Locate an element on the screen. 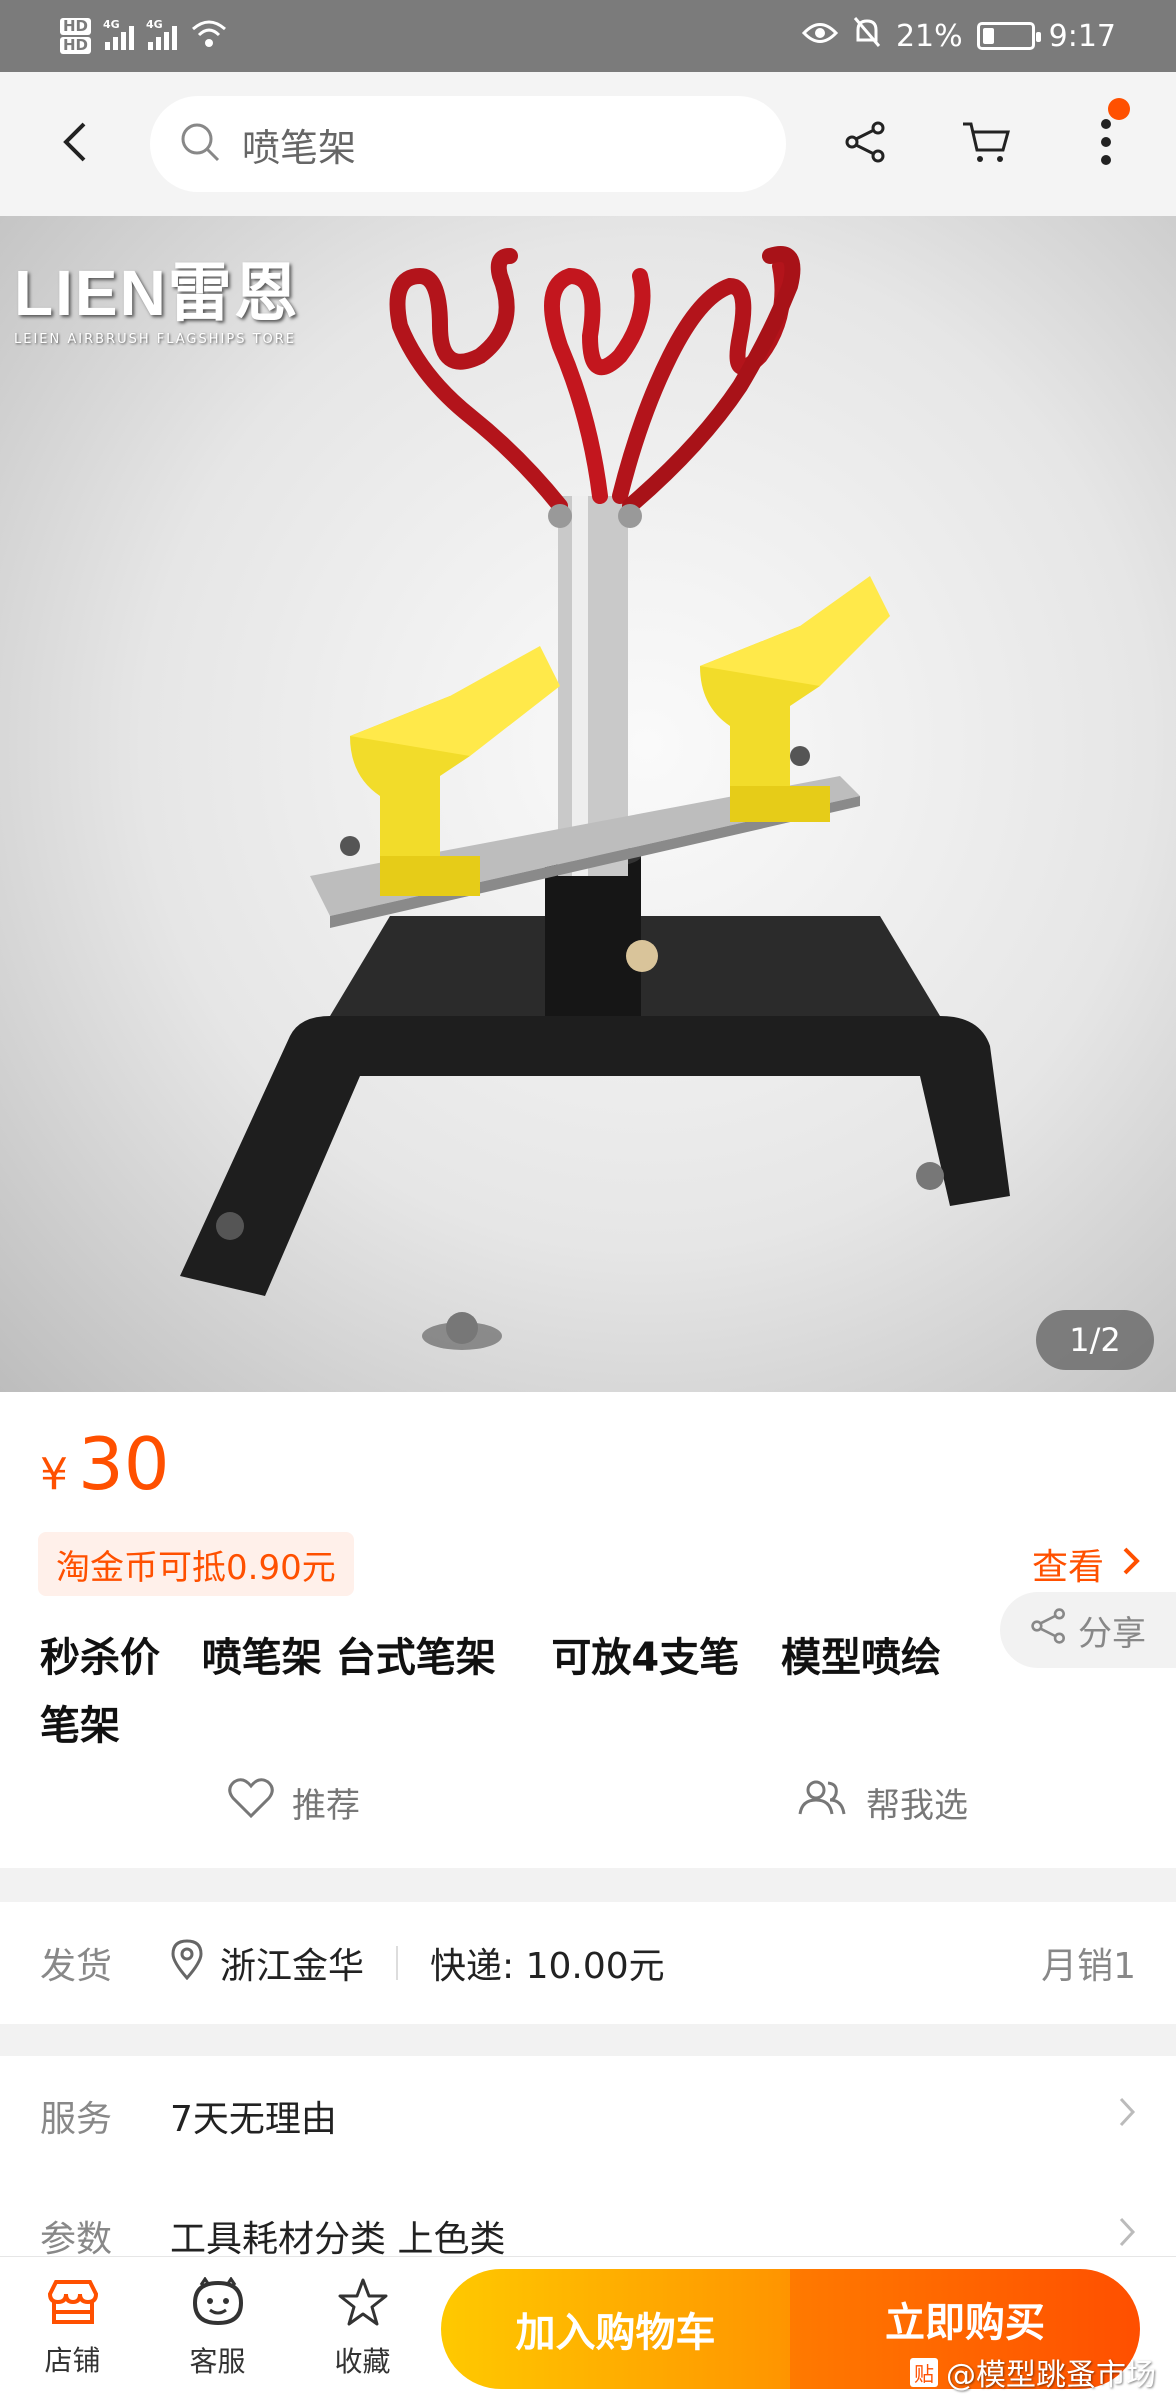 This screenshot has height=2400, width=1176. shipping-fee: 快递: 10.00元 is located at coordinates (547, 1966).